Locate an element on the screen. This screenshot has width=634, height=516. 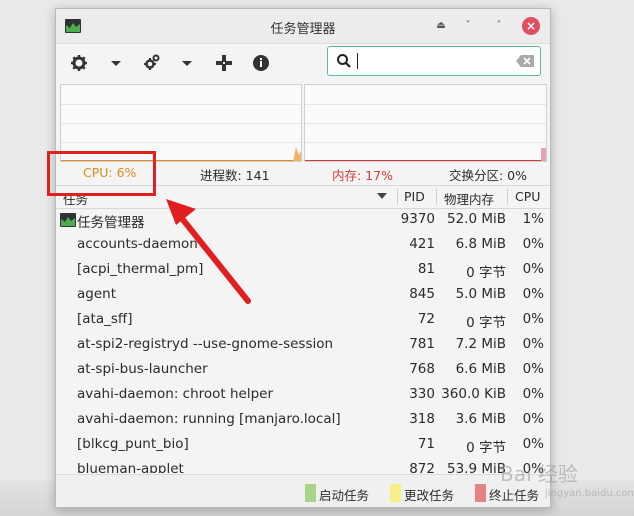
process-name: avahi-daemon: chroot helper is located at coordinates (175, 394).